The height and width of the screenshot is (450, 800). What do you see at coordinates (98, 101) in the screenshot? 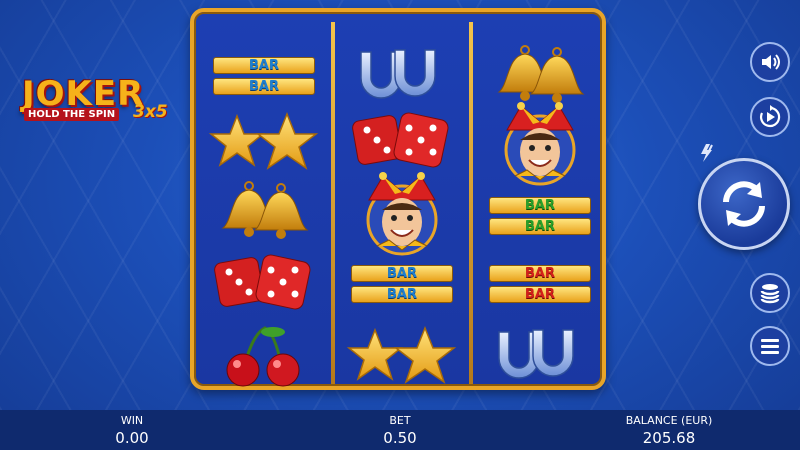
I see `game-logo: JOKER HOLD THE SPIN 3x5` at bounding box center [98, 101].